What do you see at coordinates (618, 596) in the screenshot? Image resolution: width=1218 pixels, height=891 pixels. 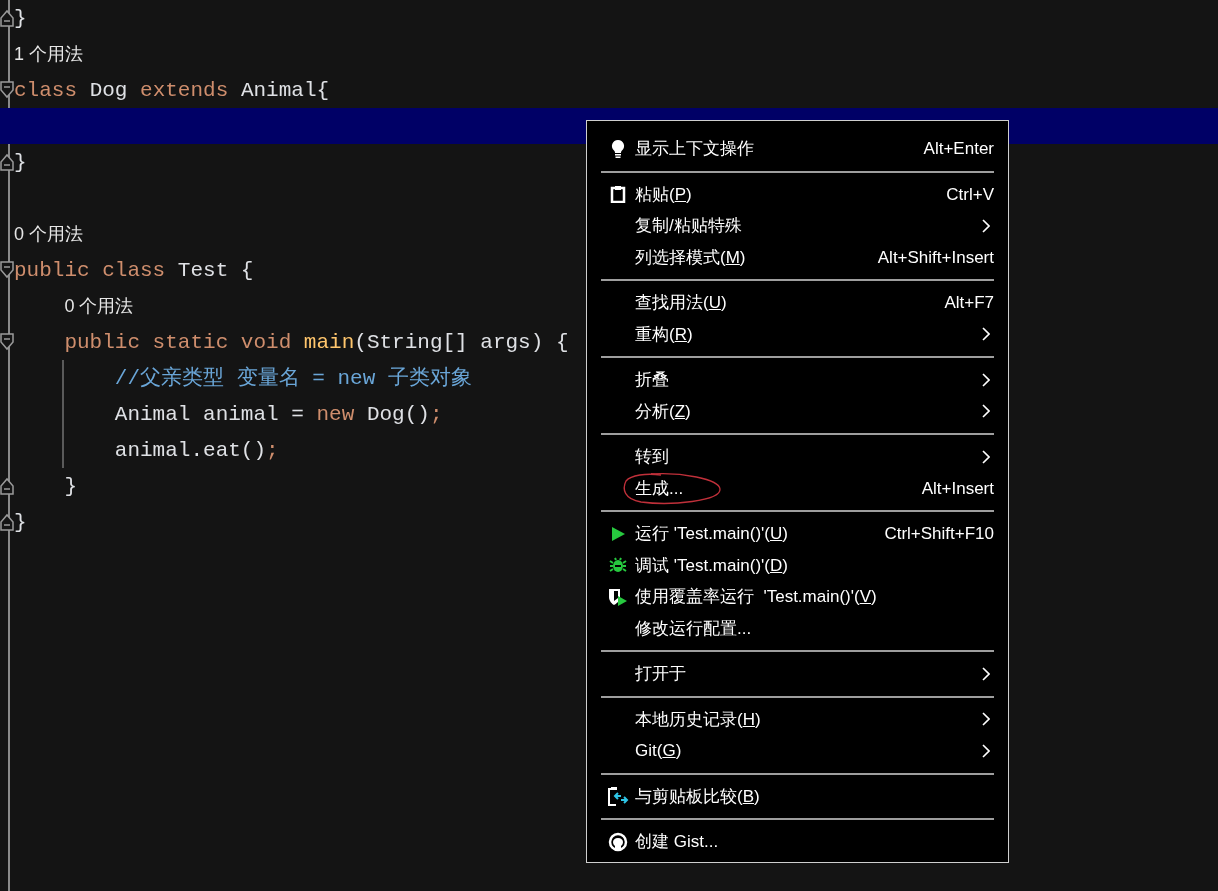 I see `shield-play-icon` at bounding box center [618, 596].